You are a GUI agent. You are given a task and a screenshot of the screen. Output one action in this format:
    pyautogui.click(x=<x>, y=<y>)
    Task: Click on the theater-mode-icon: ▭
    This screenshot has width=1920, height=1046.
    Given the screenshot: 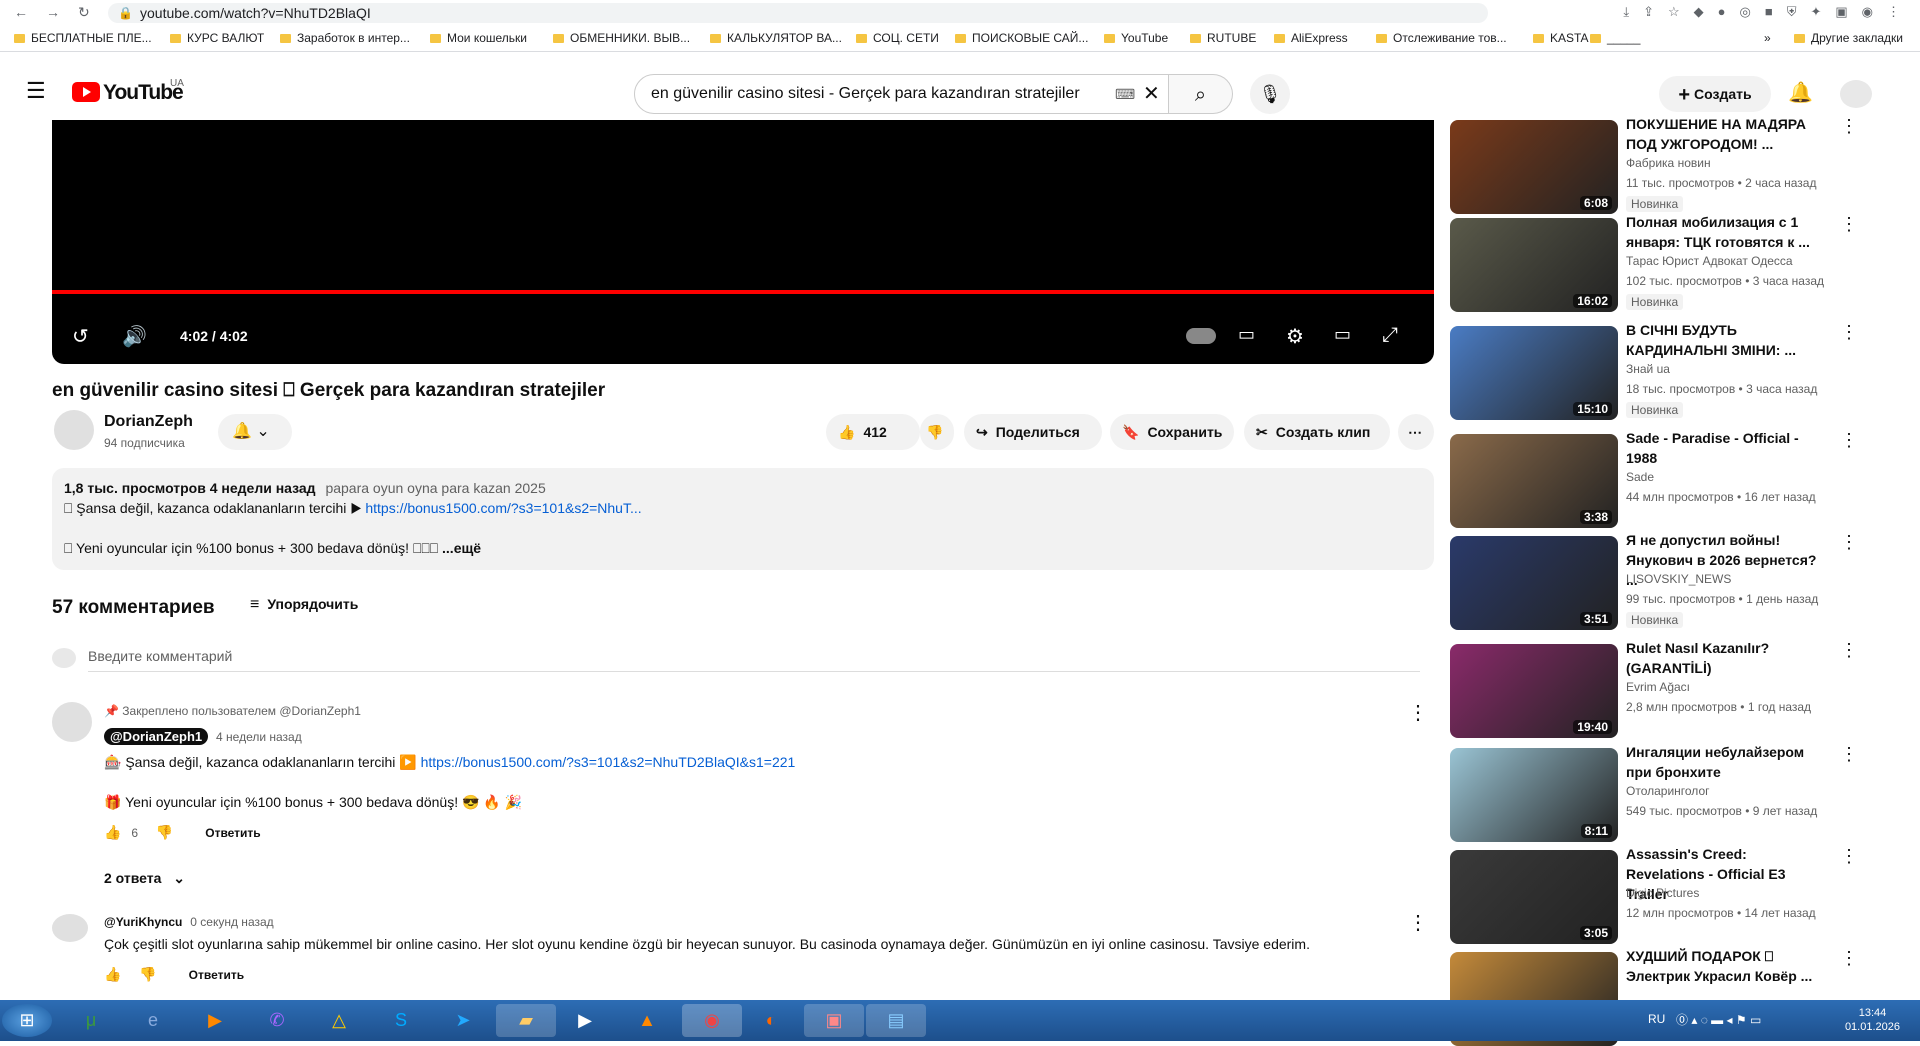 What is the action you would take?
    pyautogui.click(x=1342, y=334)
    